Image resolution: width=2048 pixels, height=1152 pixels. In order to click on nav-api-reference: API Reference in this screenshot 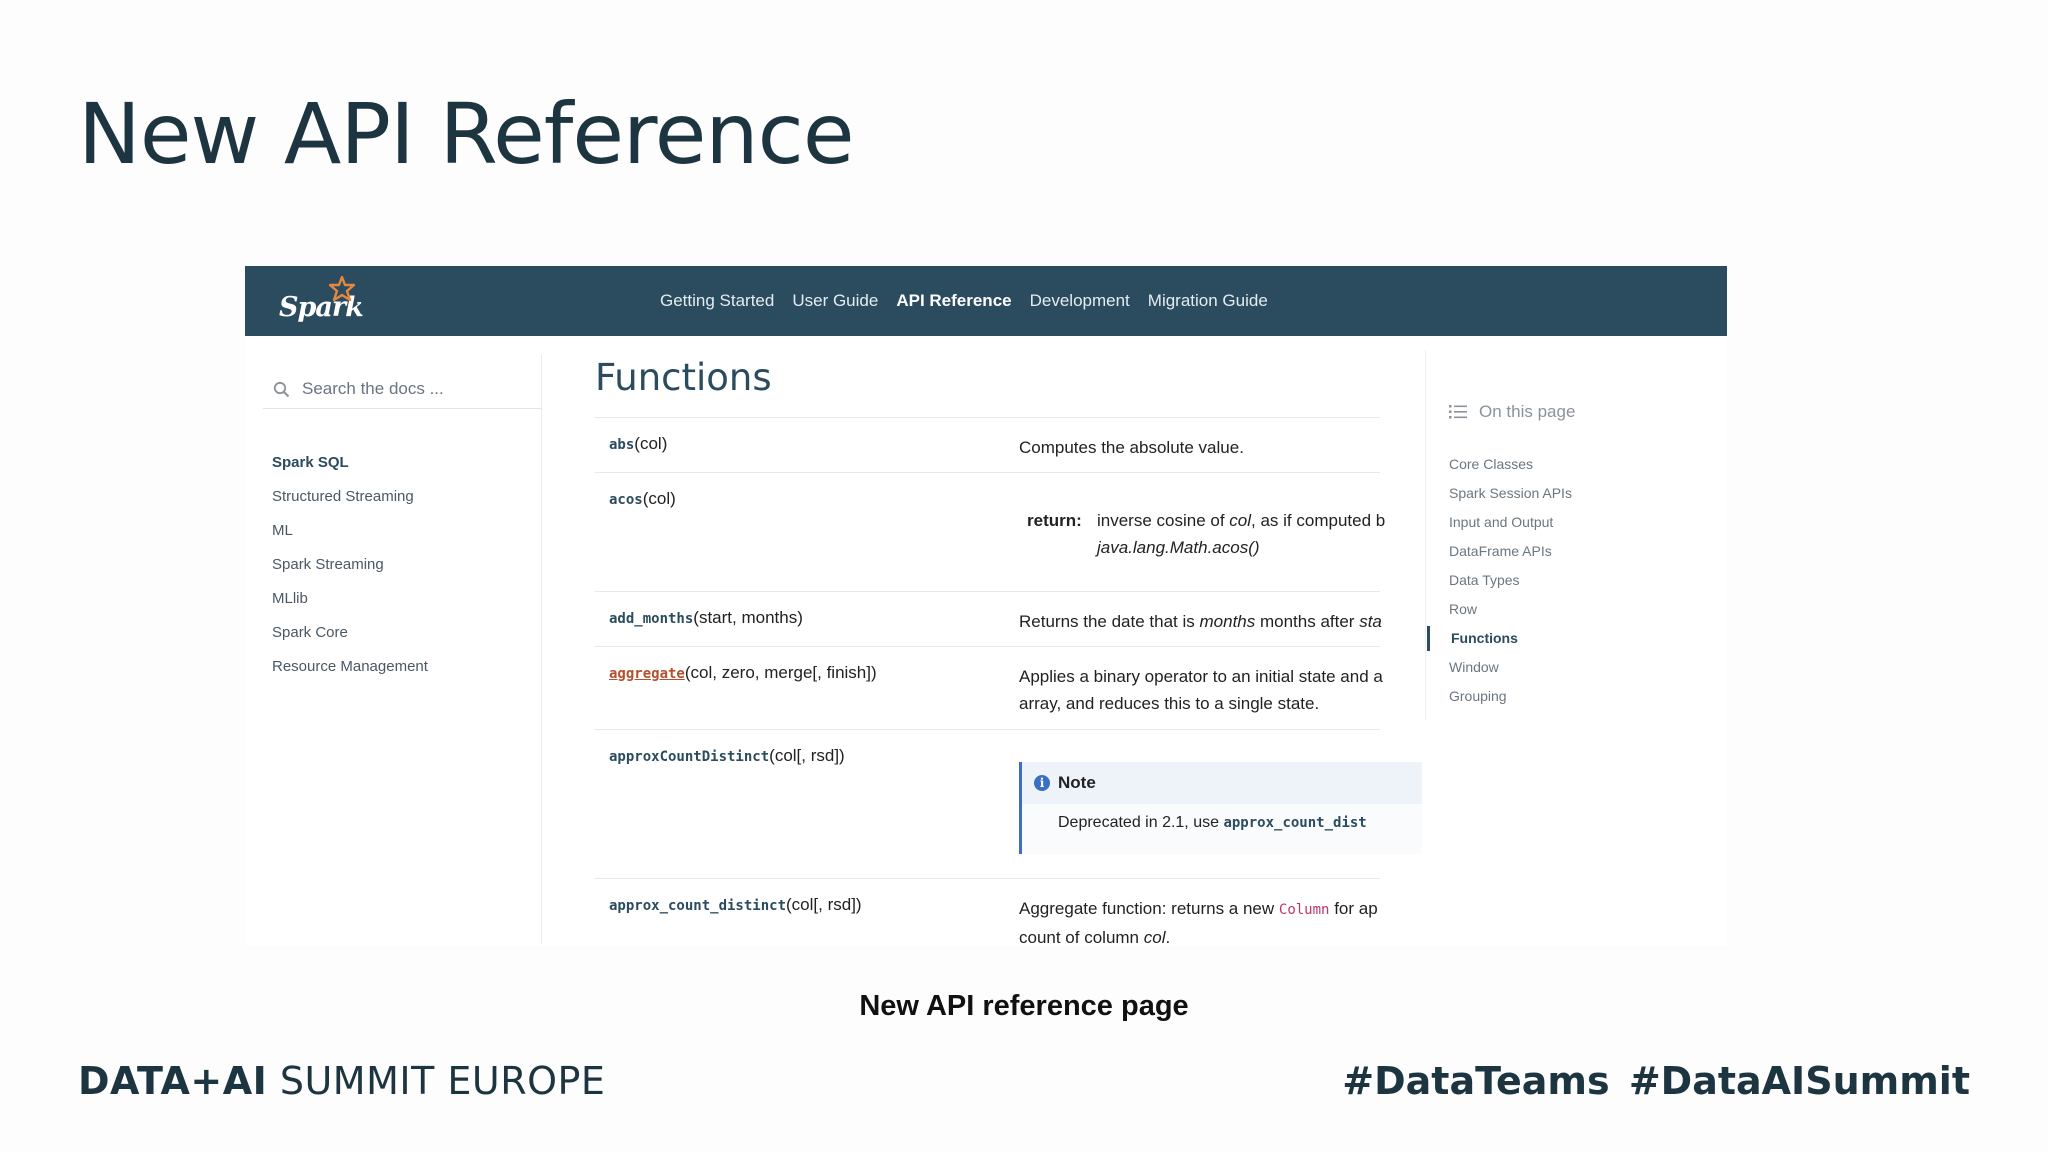, I will do `click(953, 301)`.